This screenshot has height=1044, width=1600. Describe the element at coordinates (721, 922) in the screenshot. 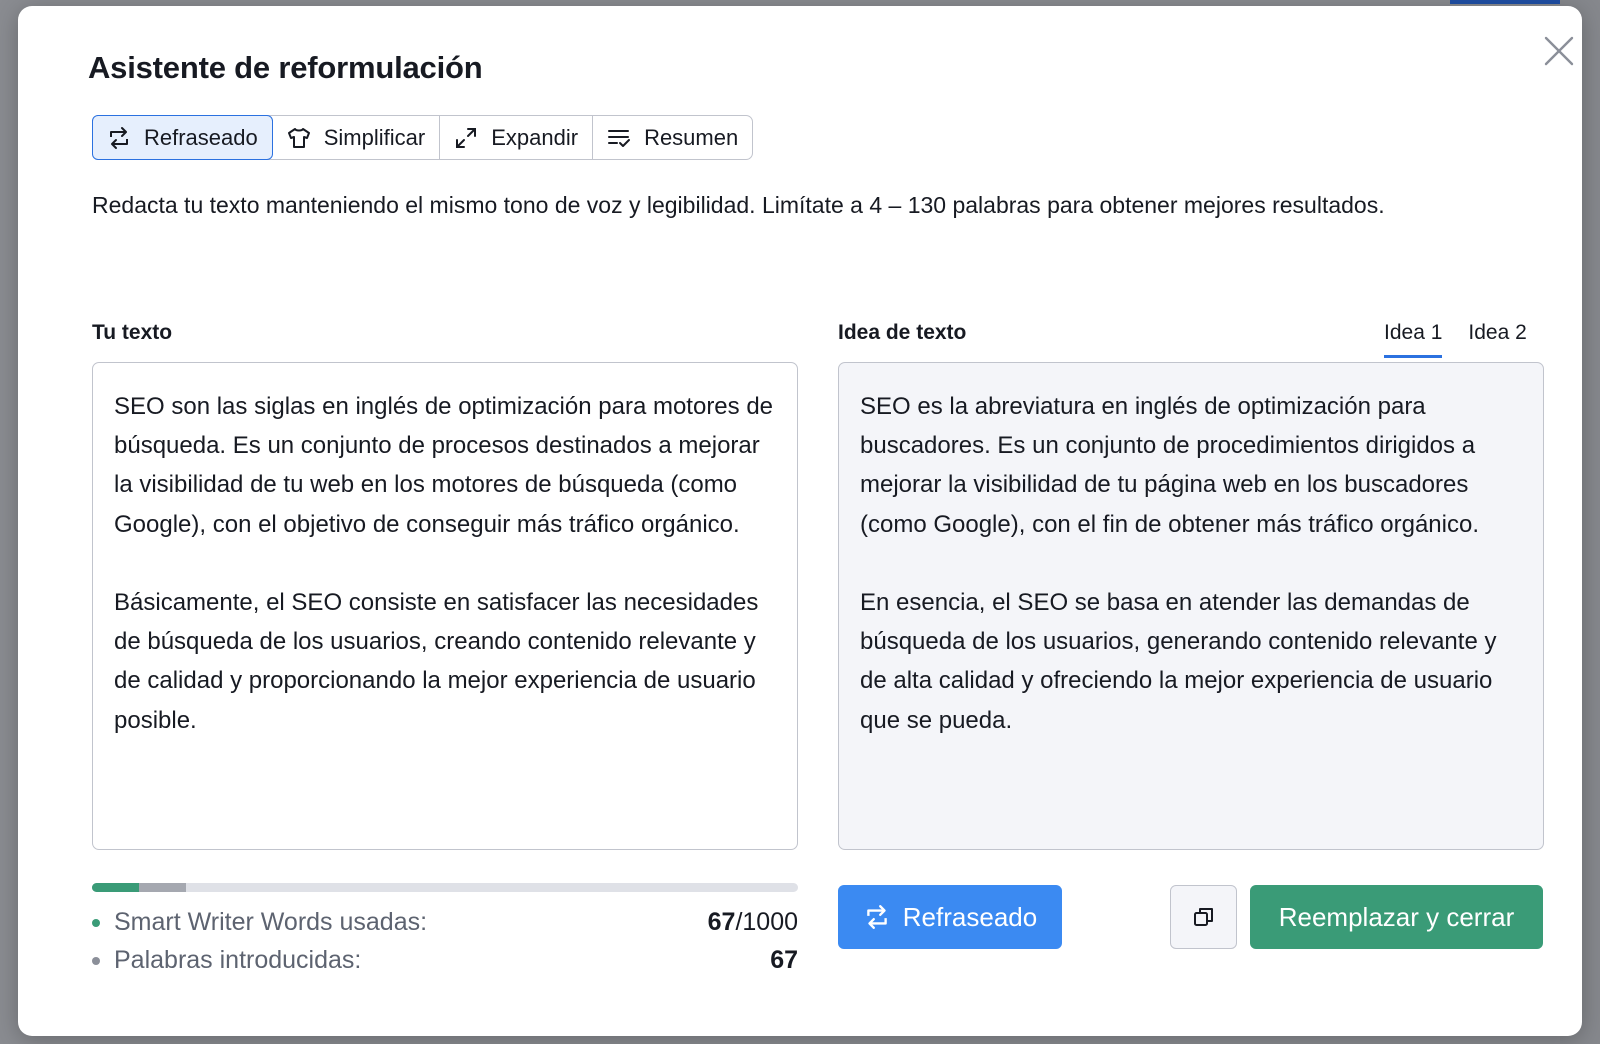

I see `words-used-count: 67` at that location.